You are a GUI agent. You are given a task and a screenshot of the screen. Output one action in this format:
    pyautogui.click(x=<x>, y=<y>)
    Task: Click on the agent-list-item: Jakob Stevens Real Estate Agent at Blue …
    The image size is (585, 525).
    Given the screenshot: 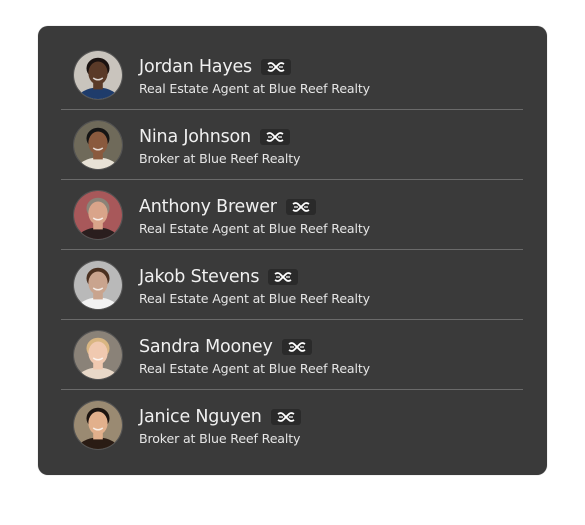 What is the action you would take?
    pyautogui.click(x=292, y=285)
    